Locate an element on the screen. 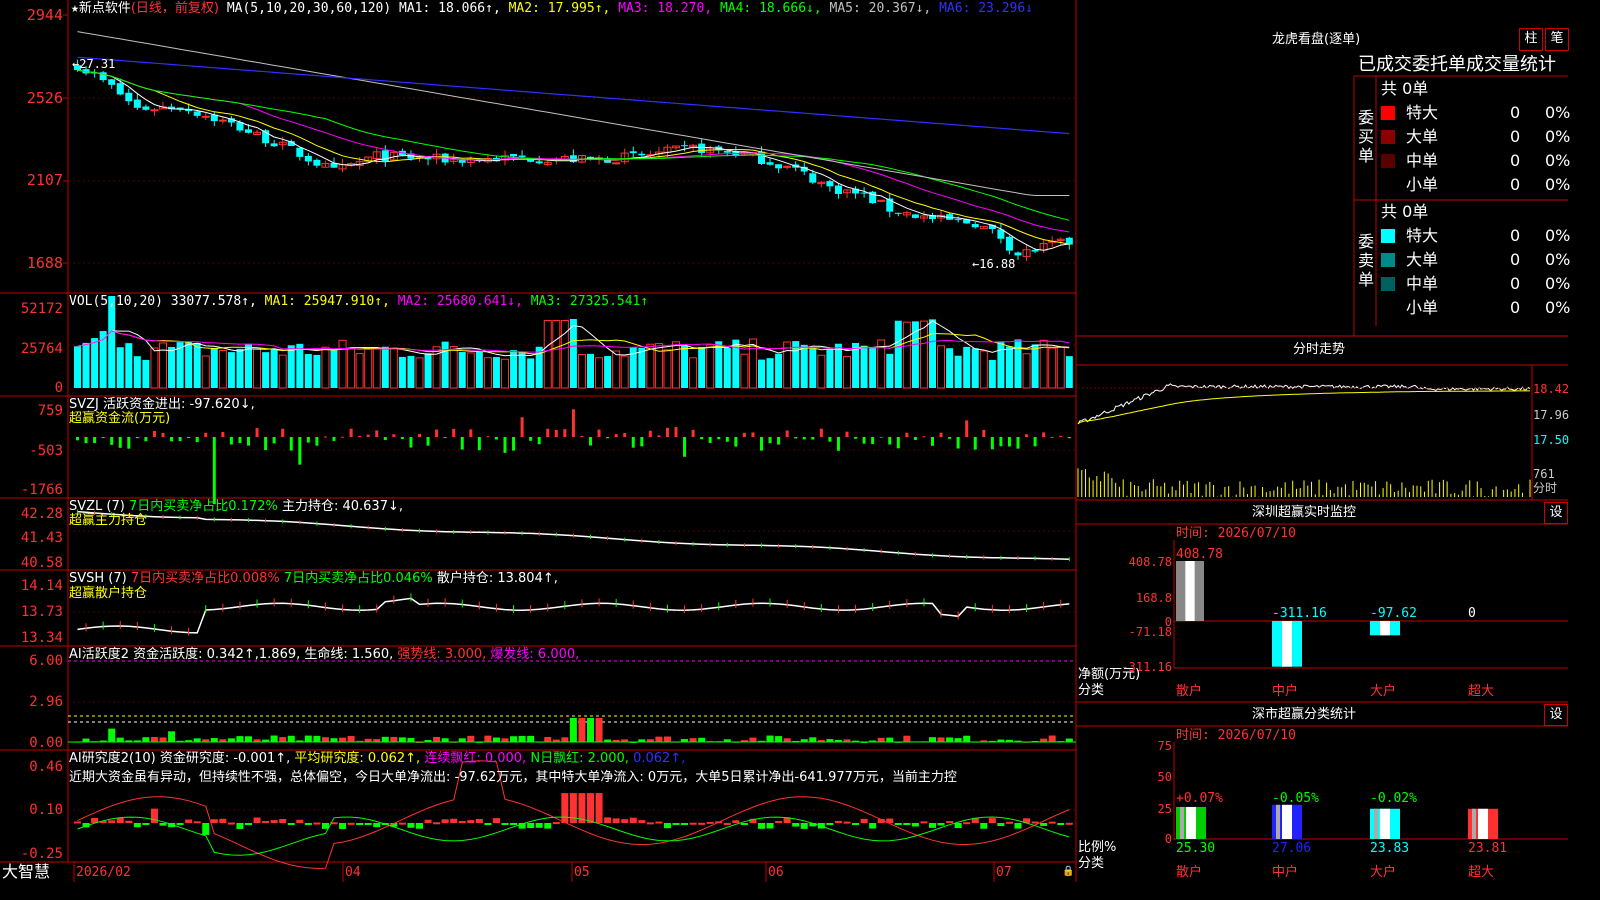  intraday-title: 分时走势 is located at coordinates (1319, 349).